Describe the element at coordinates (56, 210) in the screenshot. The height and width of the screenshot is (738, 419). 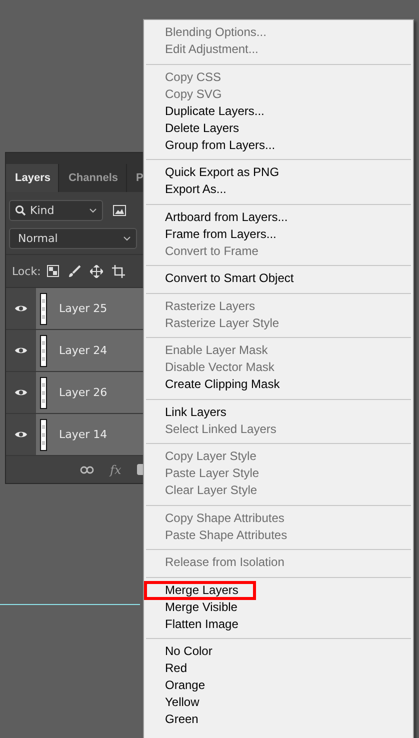
I see `filter-dropdown: Kind` at that location.